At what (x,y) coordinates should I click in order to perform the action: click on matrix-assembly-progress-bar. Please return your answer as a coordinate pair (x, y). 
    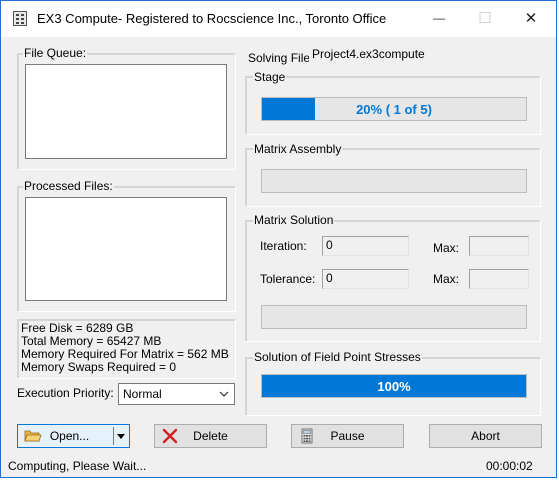
    Looking at the image, I should click on (394, 181).